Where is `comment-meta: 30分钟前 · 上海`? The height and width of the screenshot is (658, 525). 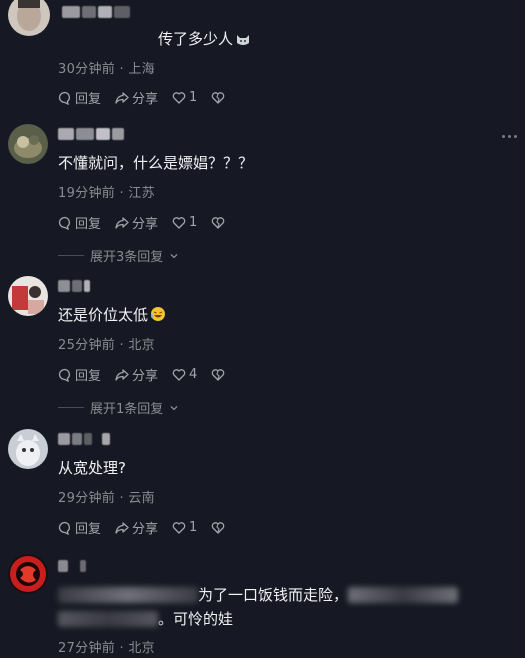
comment-meta: 30分钟前 · 上海 is located at coordinates (106, 69).